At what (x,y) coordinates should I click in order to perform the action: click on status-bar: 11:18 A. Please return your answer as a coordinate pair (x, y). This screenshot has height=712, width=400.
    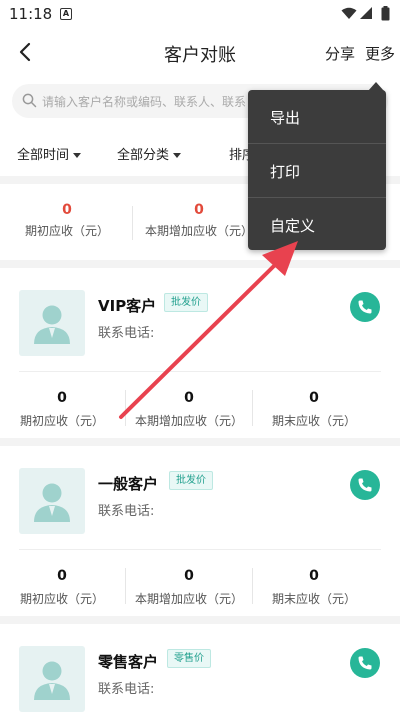
    Looking at the image, I should click on (200, 14).